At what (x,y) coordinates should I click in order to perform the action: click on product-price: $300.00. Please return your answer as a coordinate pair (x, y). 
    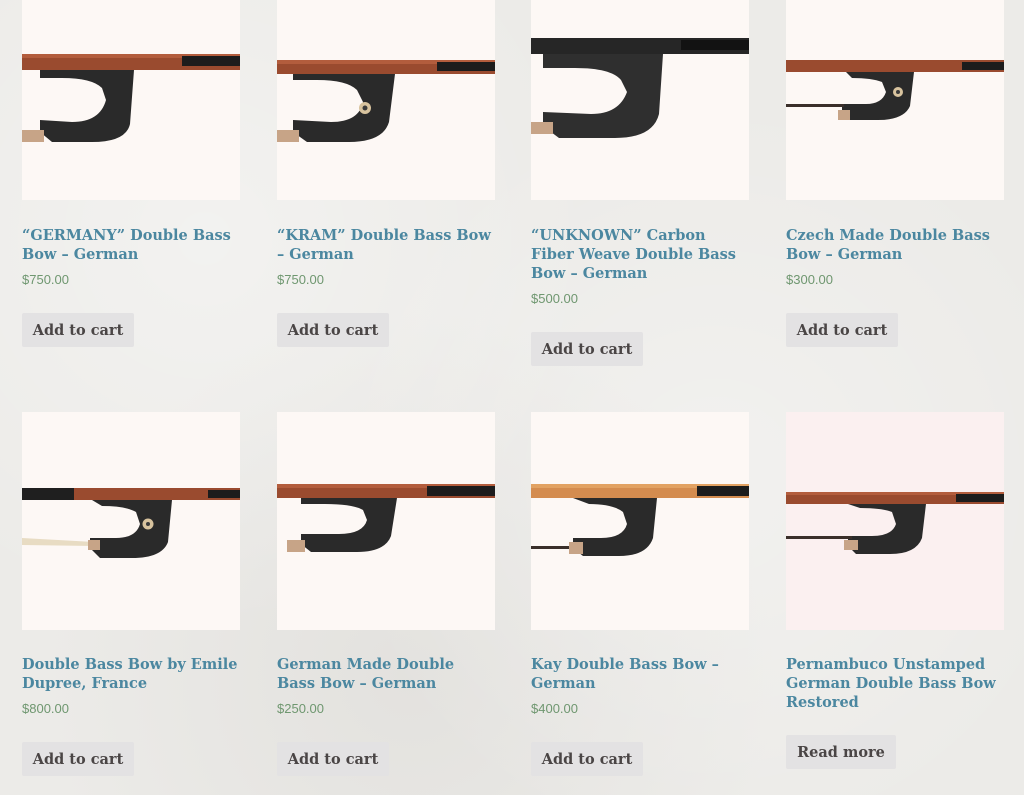
    Looking at the image, I should click on (809, 279).